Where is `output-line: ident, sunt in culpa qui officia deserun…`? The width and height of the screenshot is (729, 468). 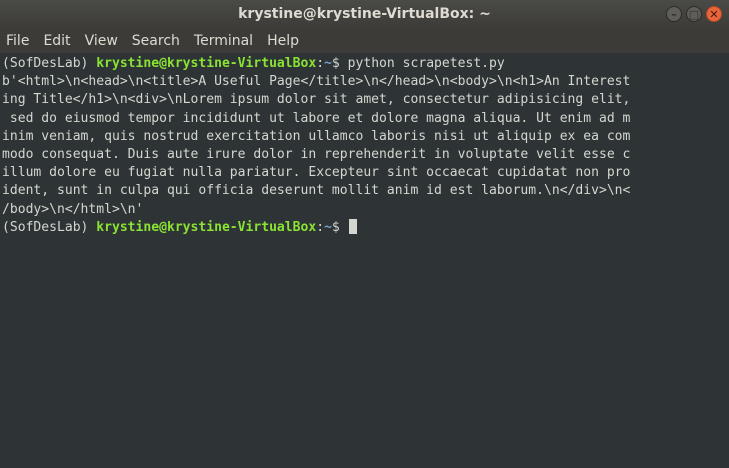 output-line: ident, sunt in culpa qui officia deserun… is located at coordinates (316, 191).